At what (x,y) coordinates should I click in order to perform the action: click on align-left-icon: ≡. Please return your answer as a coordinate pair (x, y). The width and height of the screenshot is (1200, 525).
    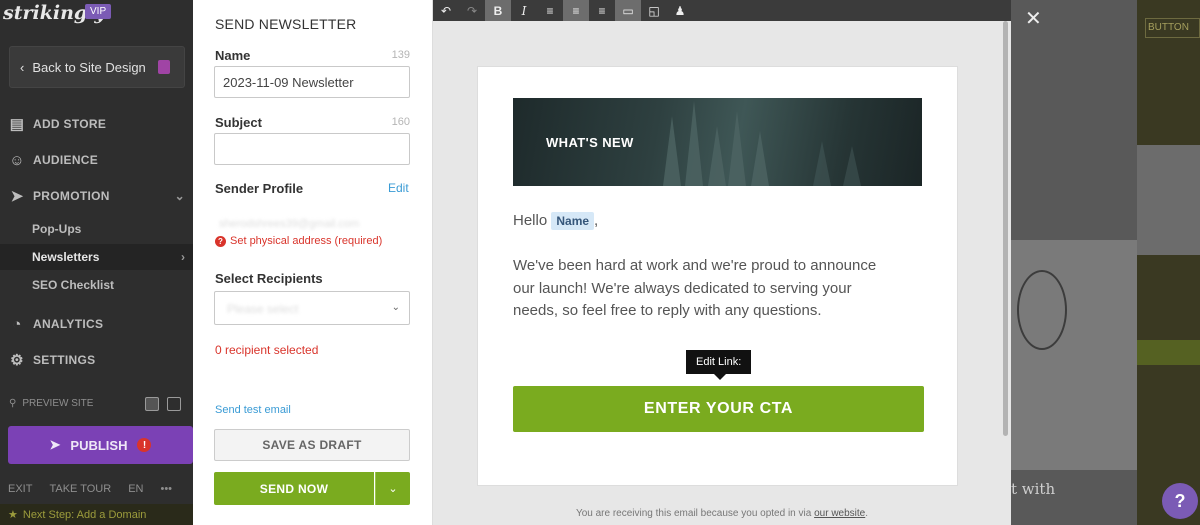
    Looking at the image, I should click on (550, 10).